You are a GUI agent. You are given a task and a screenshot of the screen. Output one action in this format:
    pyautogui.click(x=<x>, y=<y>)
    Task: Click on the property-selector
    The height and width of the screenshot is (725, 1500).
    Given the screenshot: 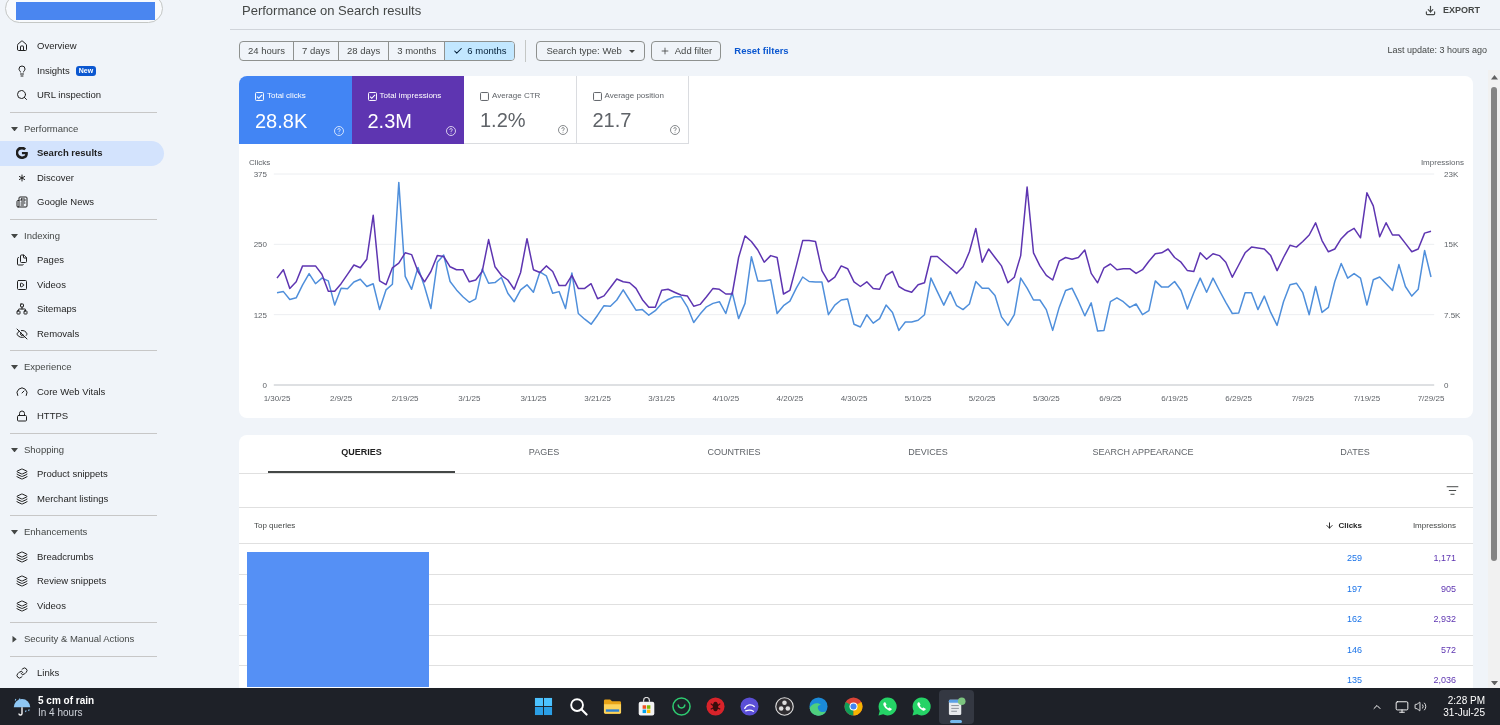 What is the action you would take?
    pyautogui.click(x=84, y=11)
    